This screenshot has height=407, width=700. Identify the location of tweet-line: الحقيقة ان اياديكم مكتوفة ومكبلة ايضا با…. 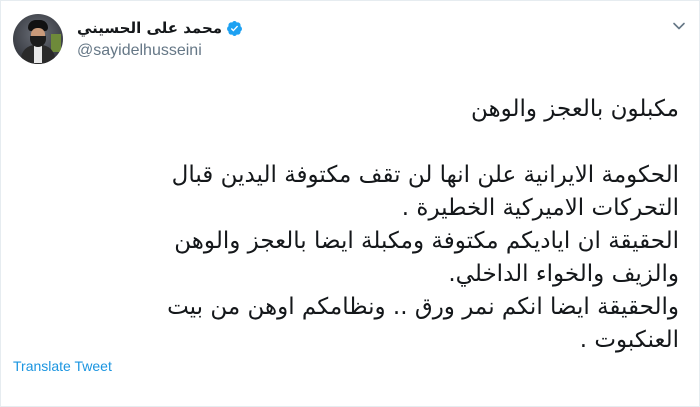
(426, 241).